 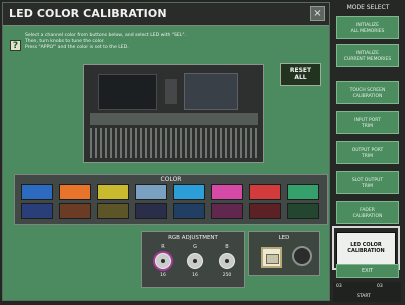 What do you see at coordinates (339, 286) in the screenshot?
I see `footer-left-value: 03` at bounding box center [339, 286].